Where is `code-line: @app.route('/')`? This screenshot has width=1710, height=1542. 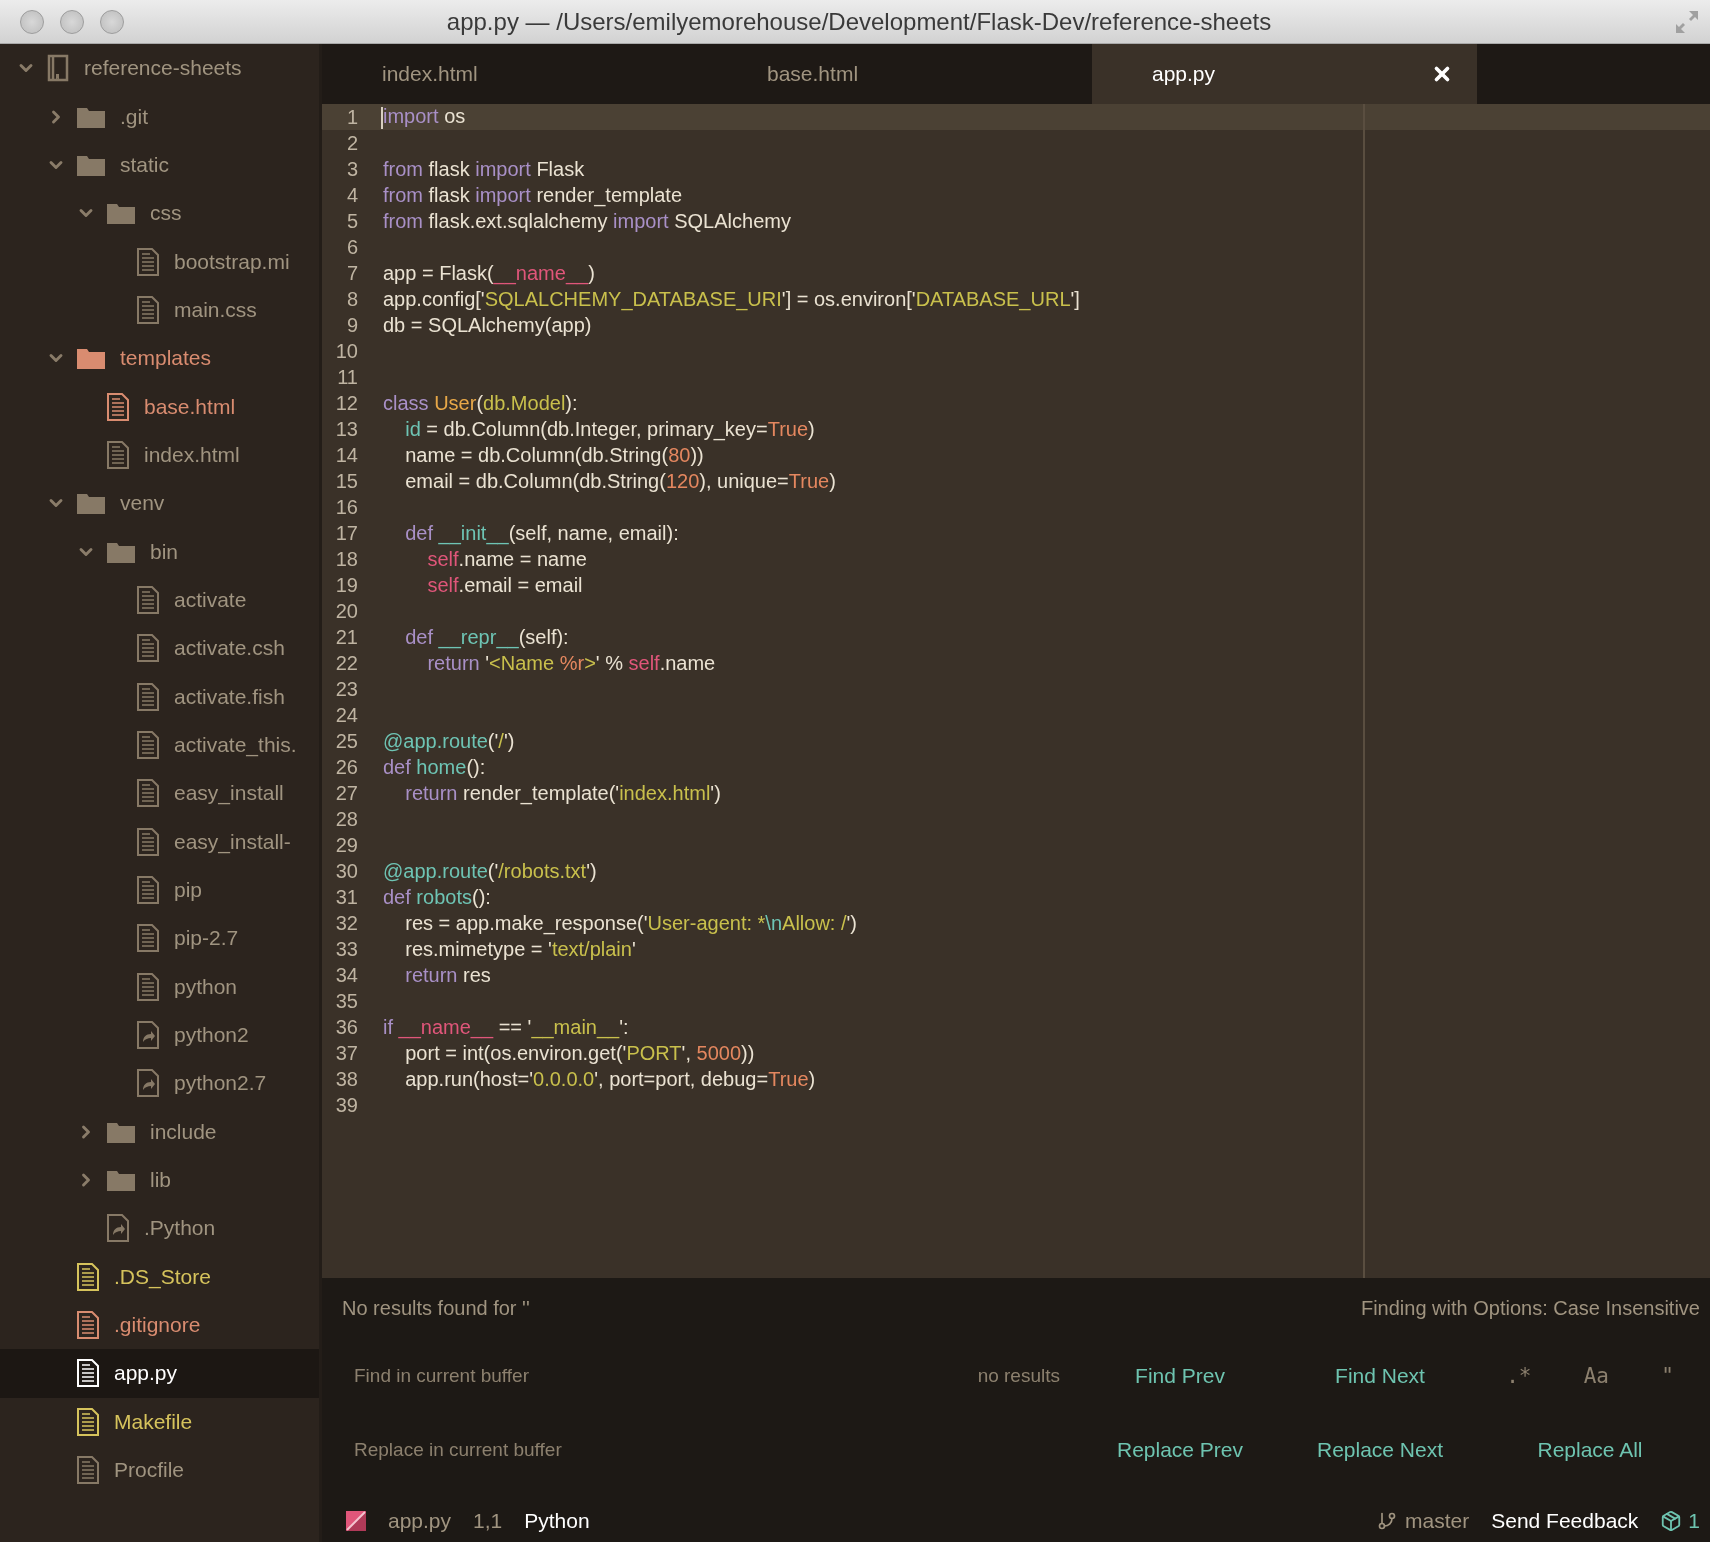 code-line: @app.route('/') is located at coordinates (448, 741).